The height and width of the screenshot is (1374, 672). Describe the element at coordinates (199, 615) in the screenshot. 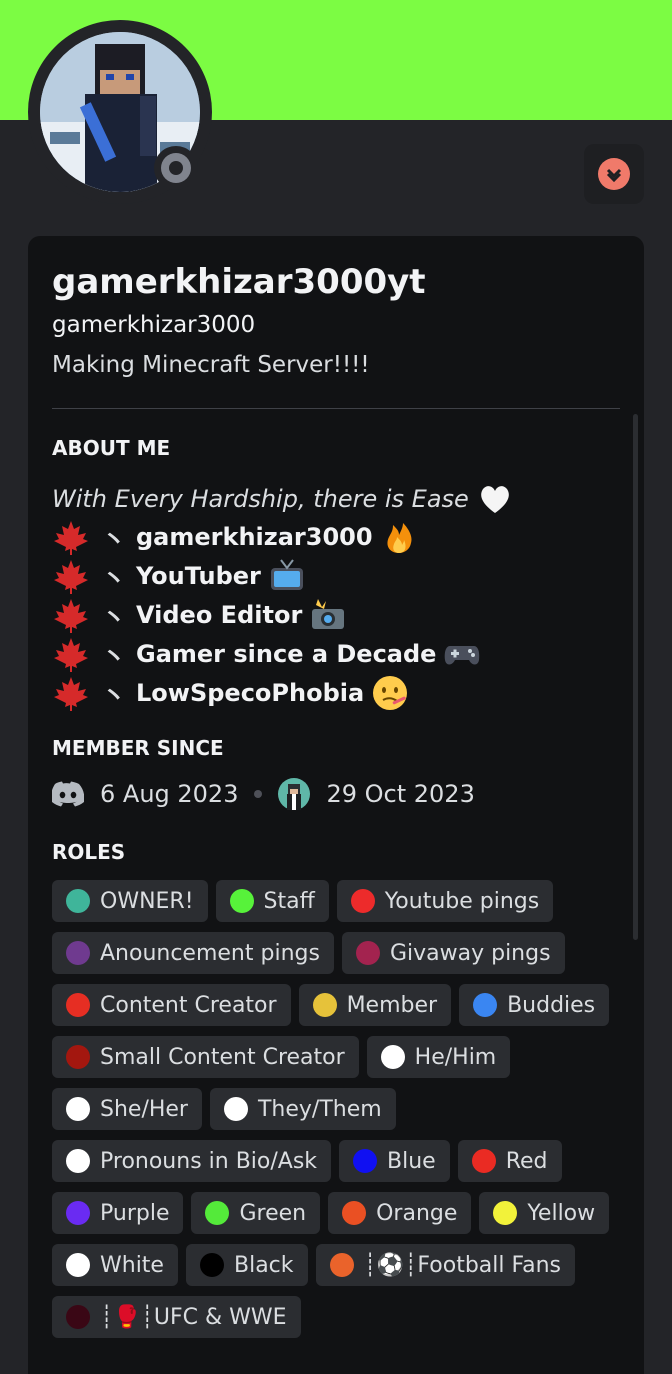

I see `about-line: 丶 Video Editor` at that location.